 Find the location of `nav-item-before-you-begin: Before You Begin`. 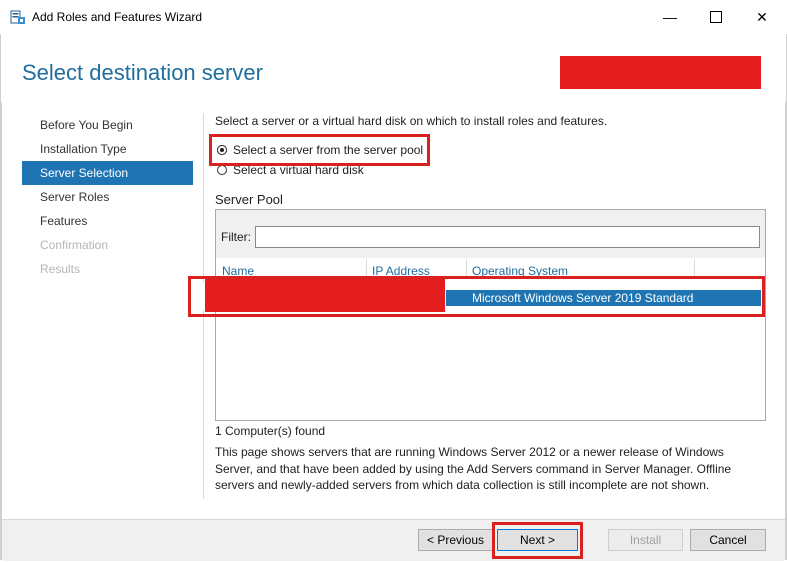

nav-item-before-you-begin: Before You Begin is located at coordinates (107, 125).